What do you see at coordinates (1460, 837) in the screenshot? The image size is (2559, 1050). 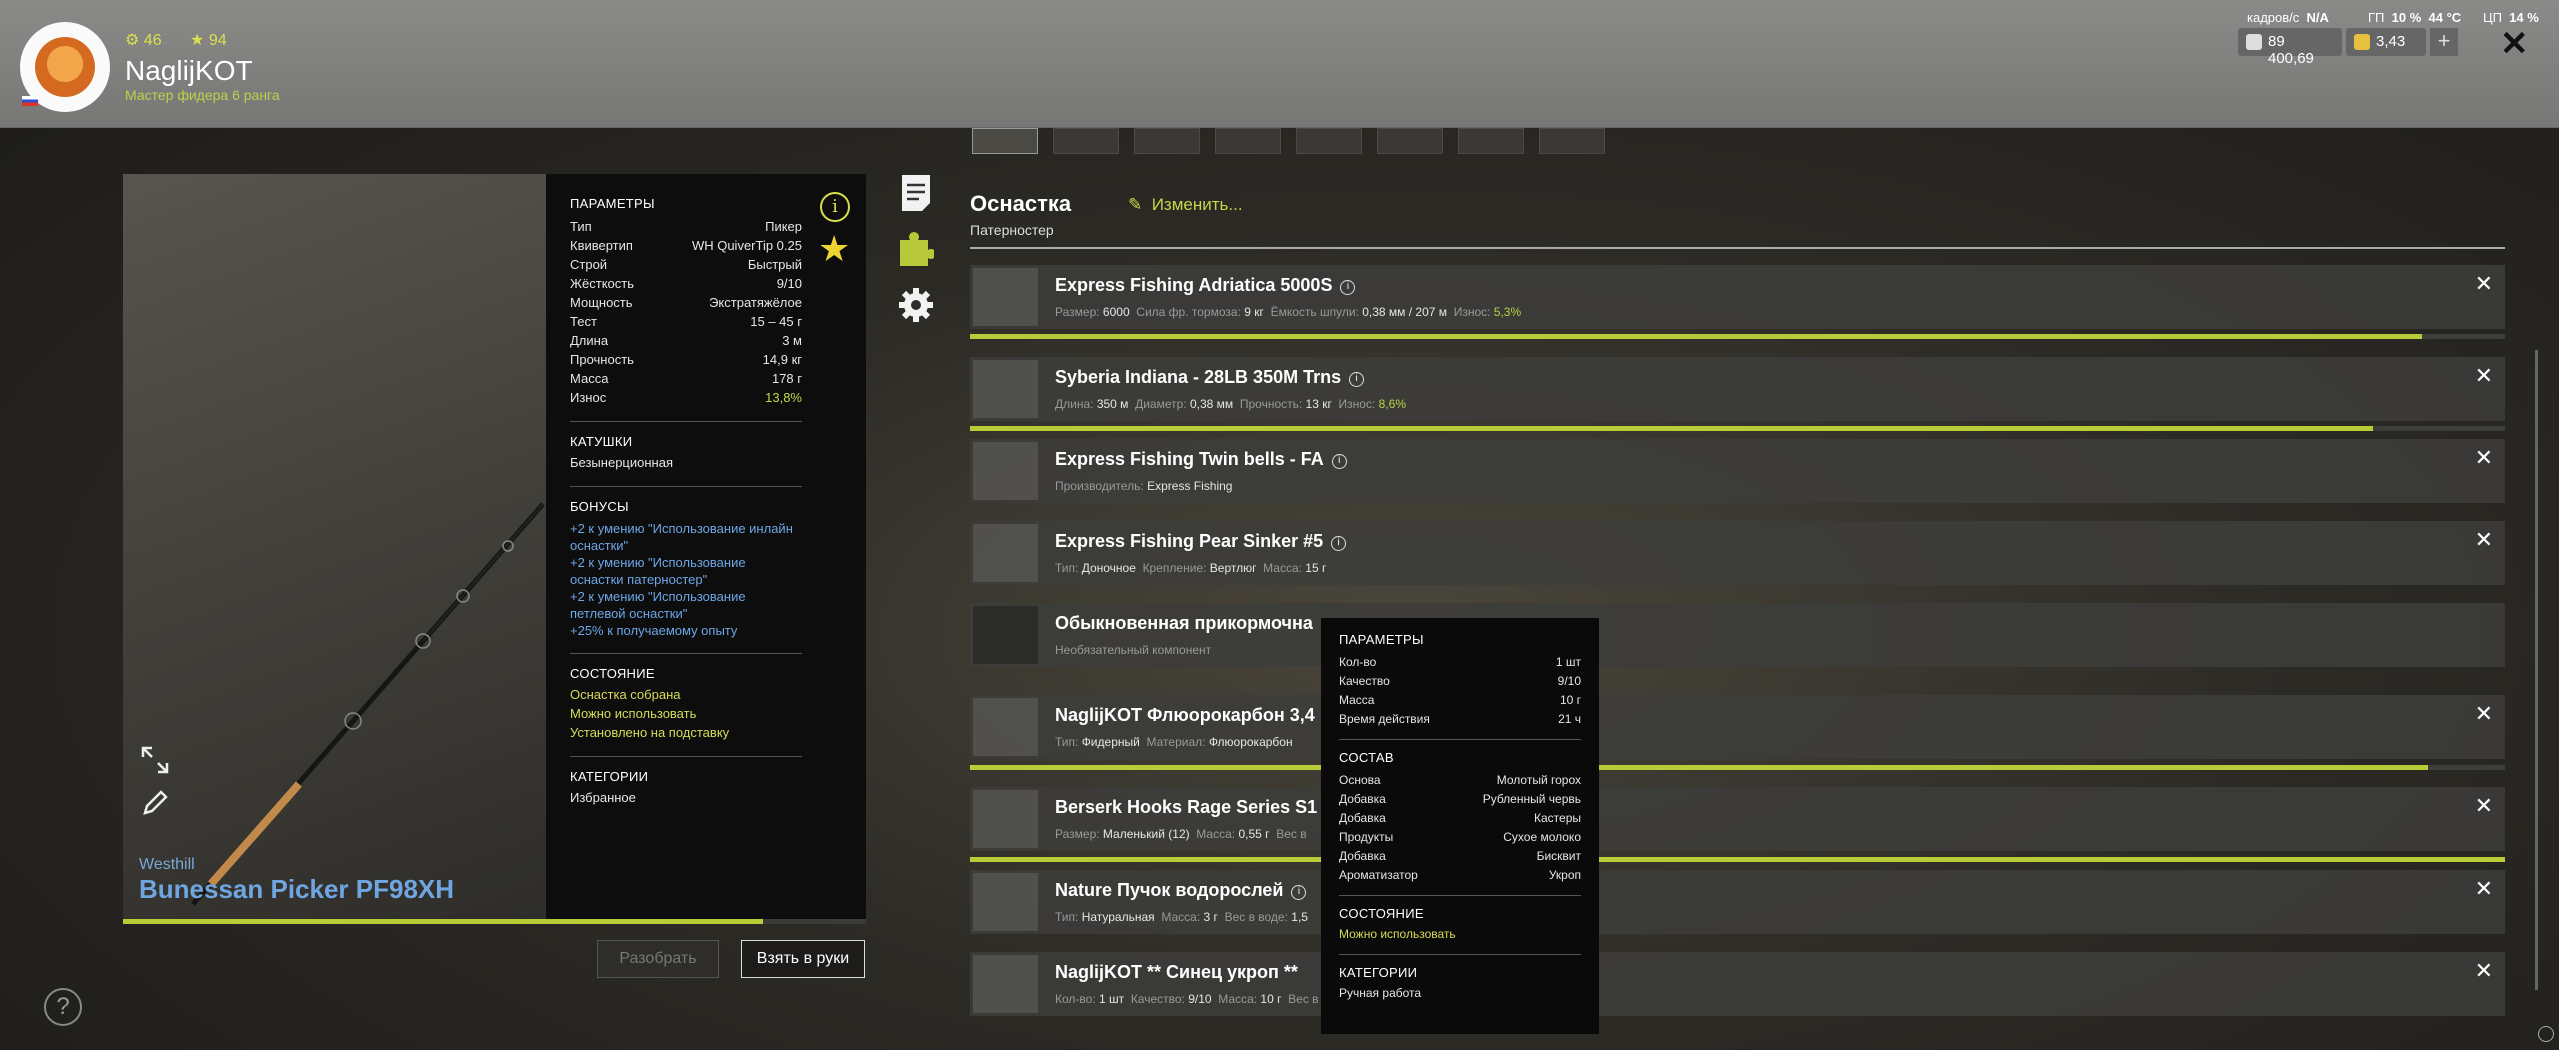 I see `tooltip-row: Продукты Сухое молоко` at bounding box center [1460, 837].